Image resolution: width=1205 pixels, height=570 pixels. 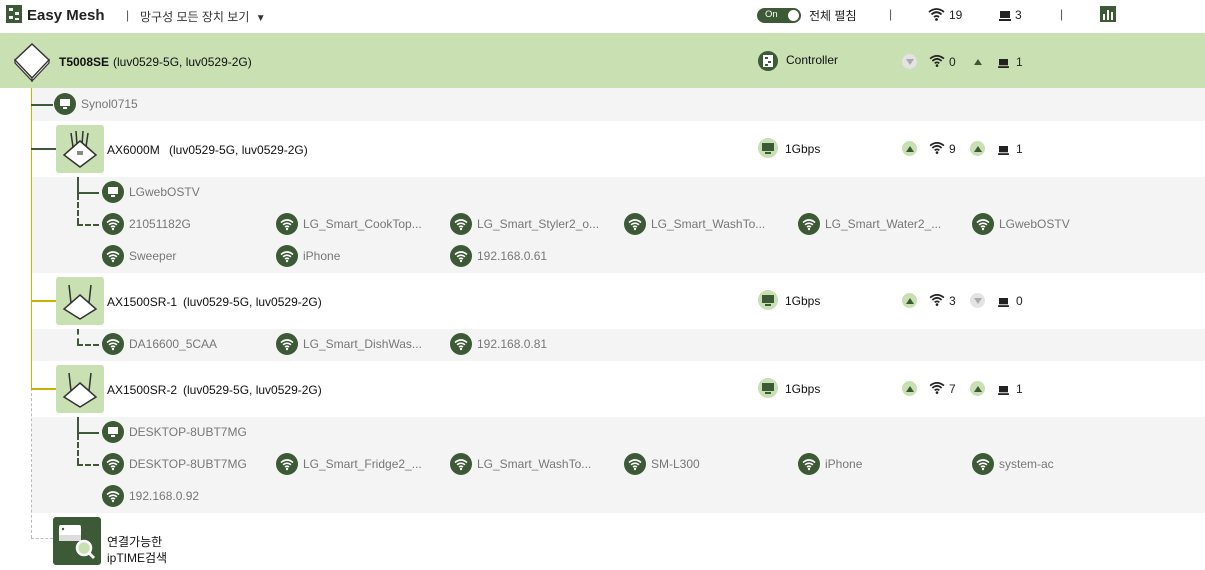 What do you see at coordinates (498, 344) in the screenshot?
I see `list-item: 192.168.0.81` at bounding box center [498, 344].